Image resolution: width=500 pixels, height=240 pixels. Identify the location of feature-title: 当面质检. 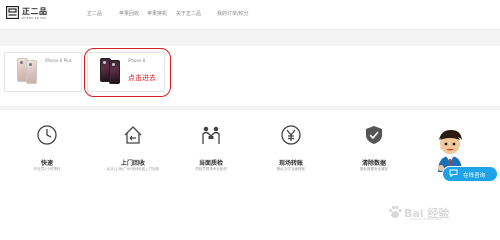
(210, 163).